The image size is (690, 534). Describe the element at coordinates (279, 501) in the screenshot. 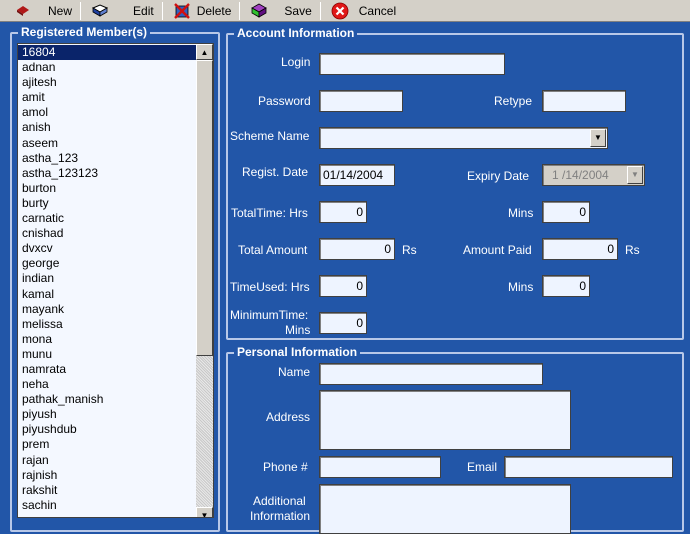

I see `additional-information-label: Additional` at that location.